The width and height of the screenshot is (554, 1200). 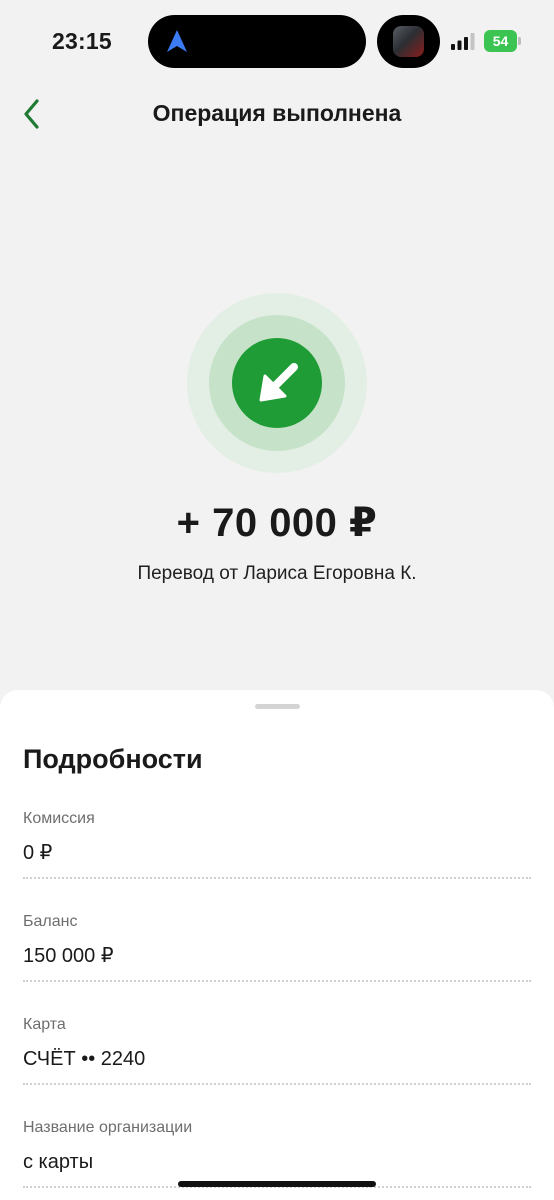 I want to click on page-title: Операция выполнена, so click(x=277, y=113).